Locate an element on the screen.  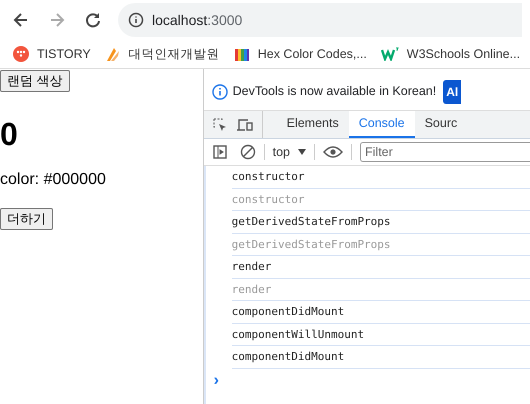
logo-icon is located at coordinates (21, 54).